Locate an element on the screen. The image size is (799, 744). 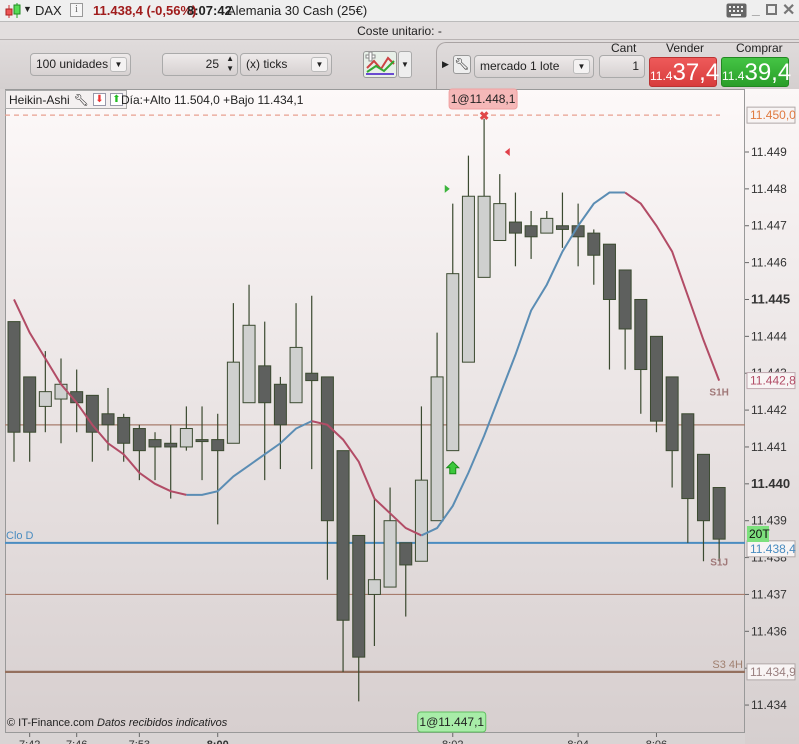
triangle-right-icon is located at coordinates (447, 188).